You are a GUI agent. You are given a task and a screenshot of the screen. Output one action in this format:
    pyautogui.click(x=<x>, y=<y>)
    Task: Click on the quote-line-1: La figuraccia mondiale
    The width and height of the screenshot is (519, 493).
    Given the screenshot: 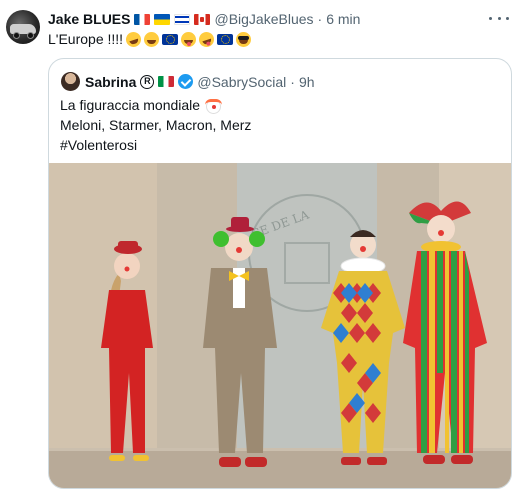 What is the action you would take?
    pyautogui.click(x=155, y=105)
    